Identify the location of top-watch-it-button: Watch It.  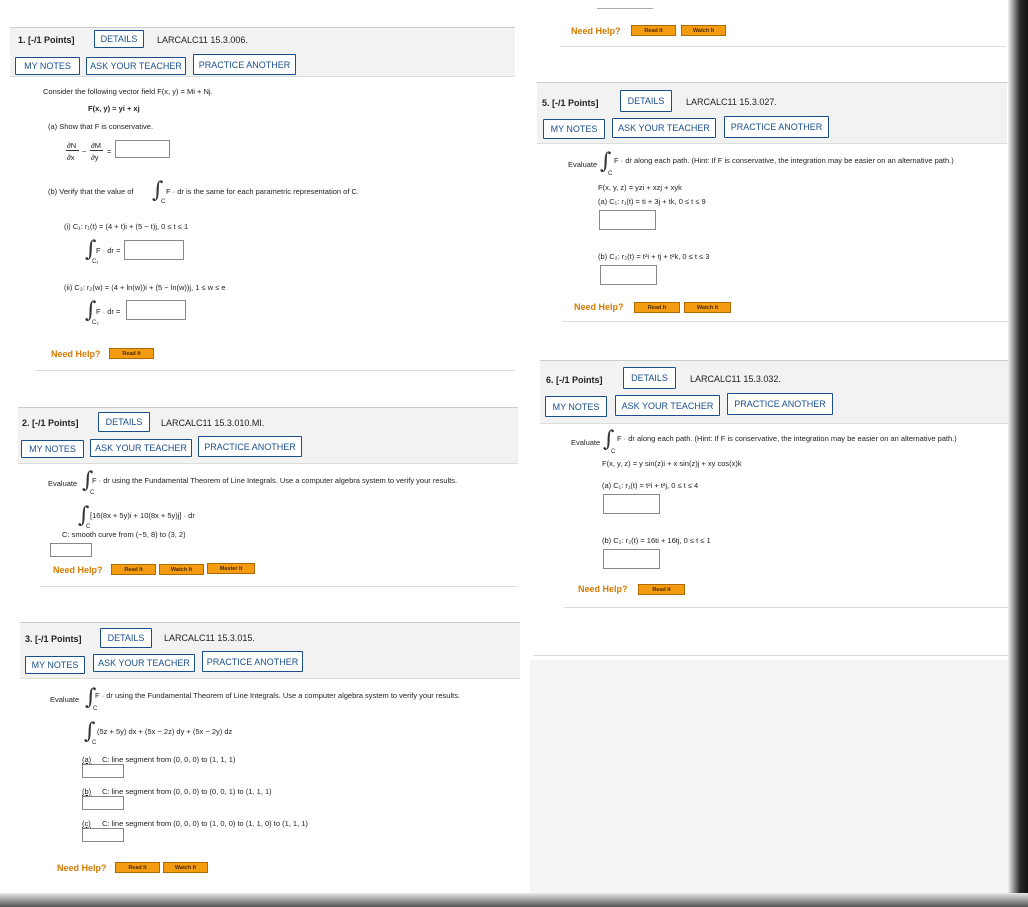
(703, 30).